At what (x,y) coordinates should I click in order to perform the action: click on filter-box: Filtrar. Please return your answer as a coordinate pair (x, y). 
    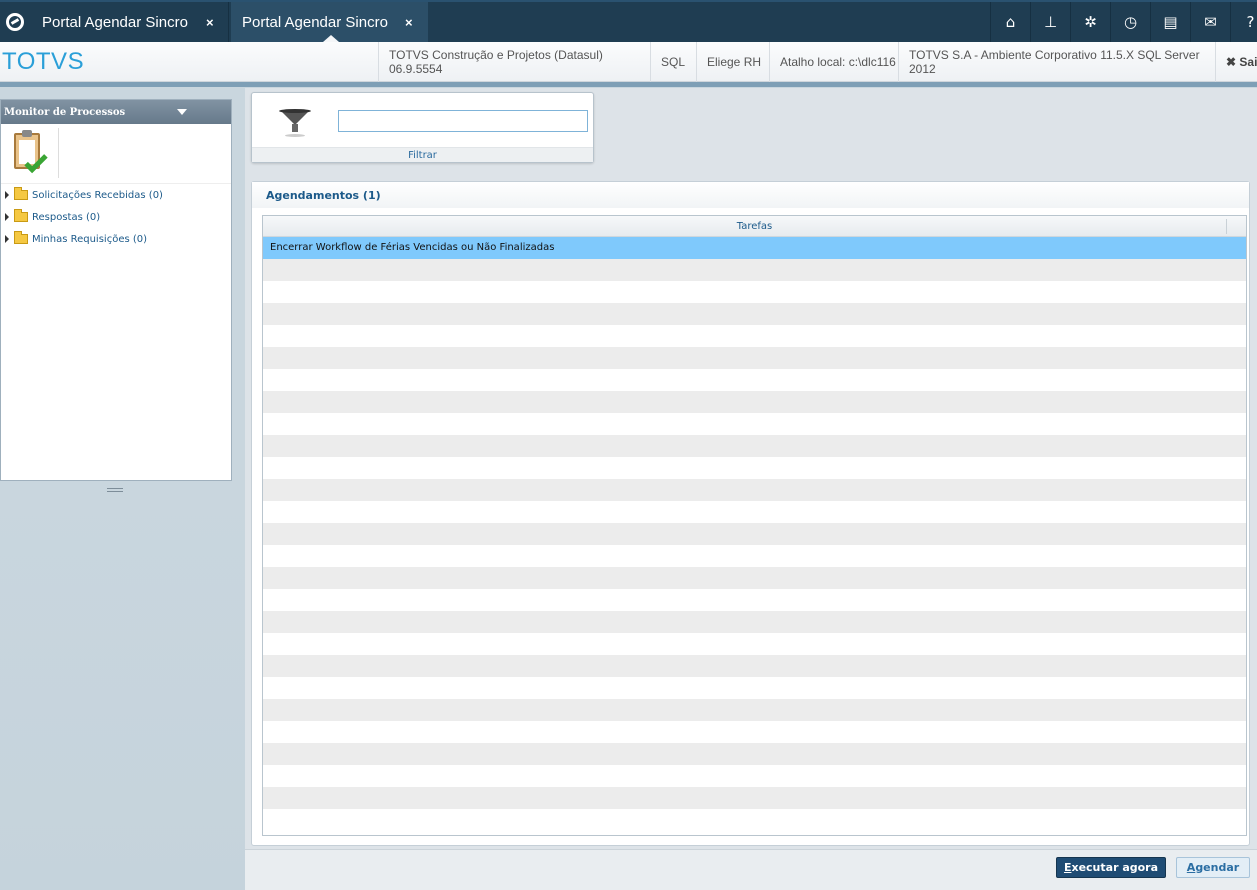
    Looking at the image, I should click on (422, 127).